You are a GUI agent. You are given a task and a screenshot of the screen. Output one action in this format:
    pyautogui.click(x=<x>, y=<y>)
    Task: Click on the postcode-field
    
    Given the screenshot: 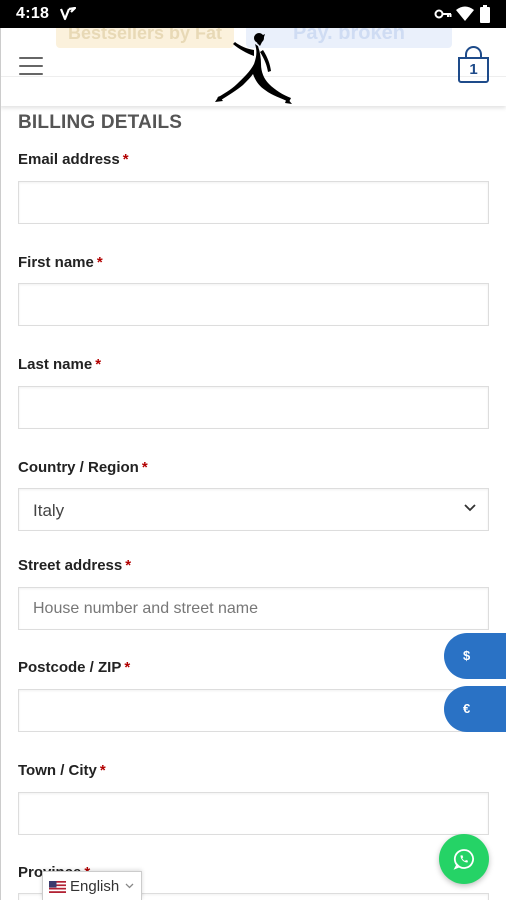 What is the action you would take?
    pyautogui.click(x=253, y=710)
    